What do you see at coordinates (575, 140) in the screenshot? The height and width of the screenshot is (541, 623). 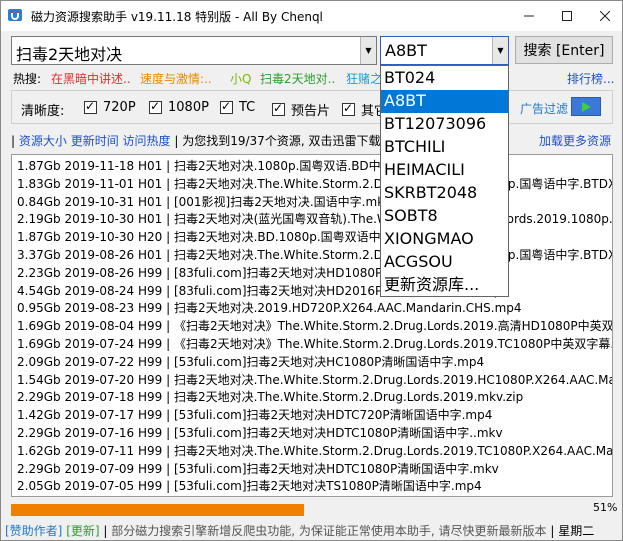 I see `load-more-link: 加载更多资源` at bounding box center [575, 140].